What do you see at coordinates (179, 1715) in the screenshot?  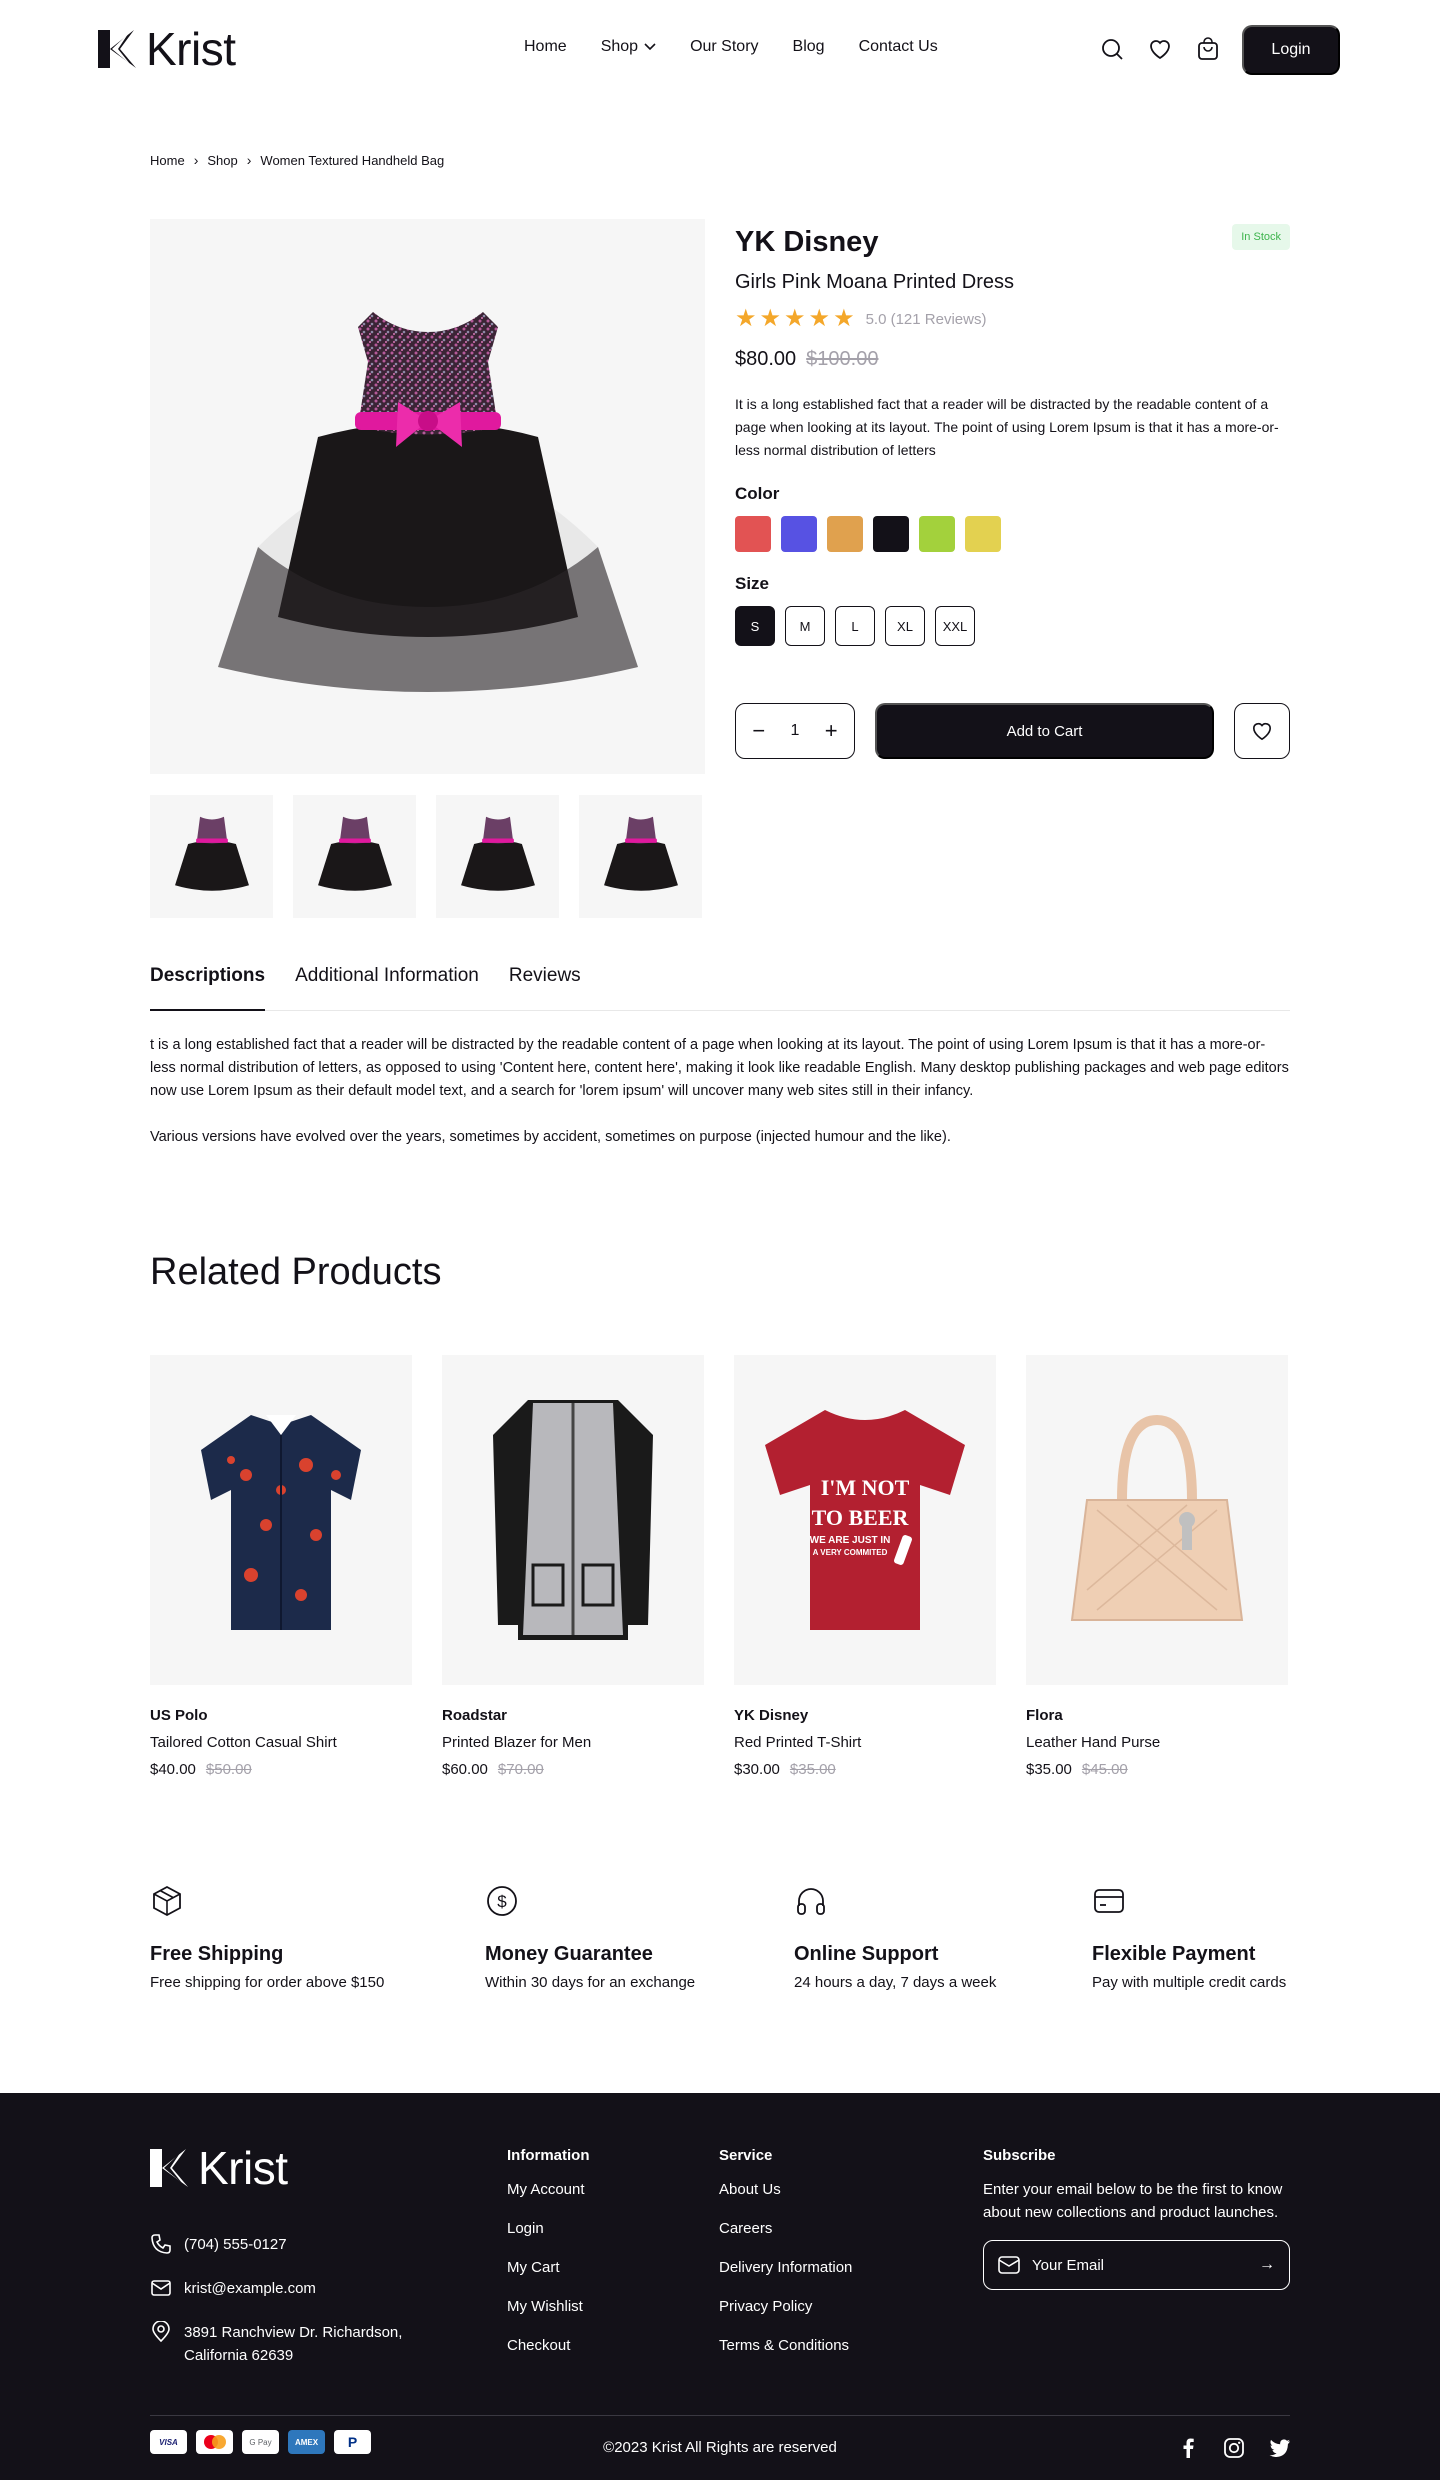 I see `product-brand: US Polo` at bounding box center [179, 1715].